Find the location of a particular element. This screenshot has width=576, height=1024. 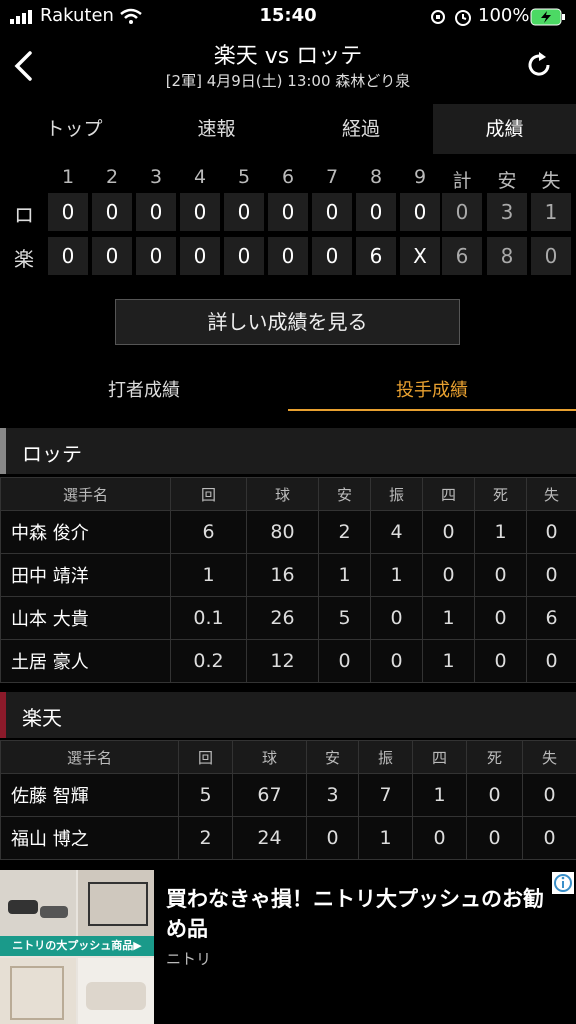

column-header: 失 is located at coordinates (551, 494).